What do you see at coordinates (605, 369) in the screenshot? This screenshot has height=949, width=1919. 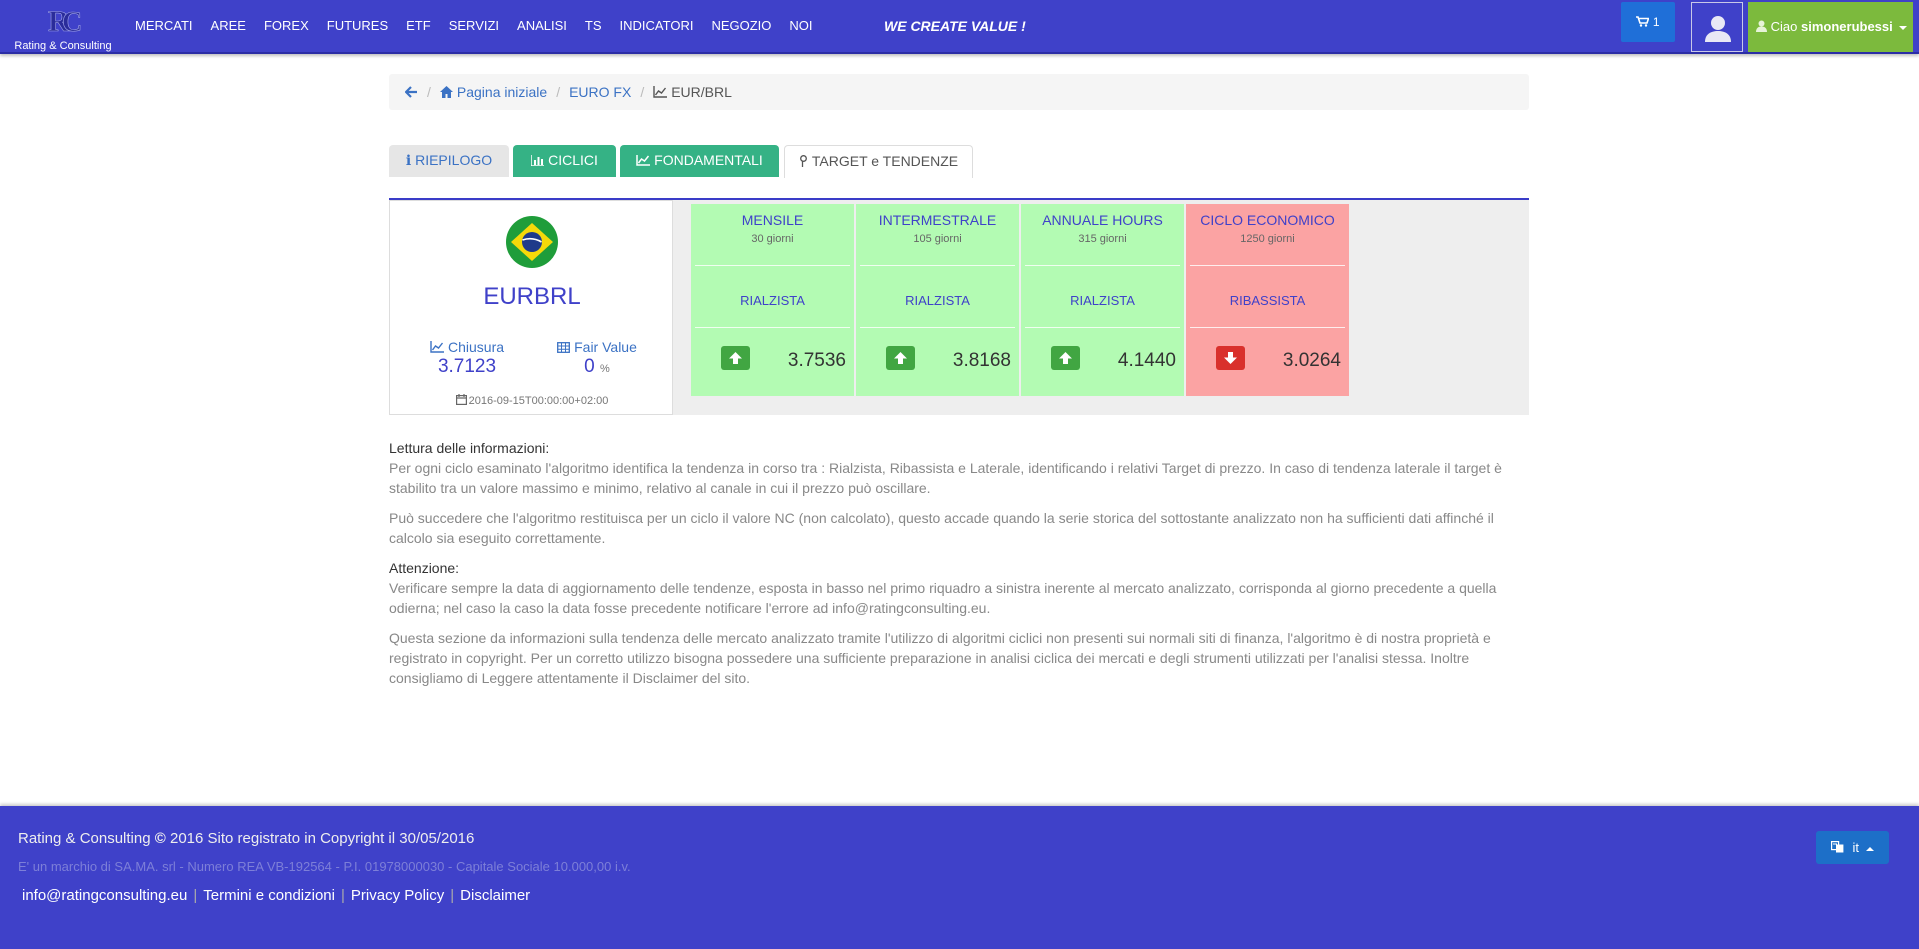 I see `fair-value-unit: %` at bounding box center [605, 369].